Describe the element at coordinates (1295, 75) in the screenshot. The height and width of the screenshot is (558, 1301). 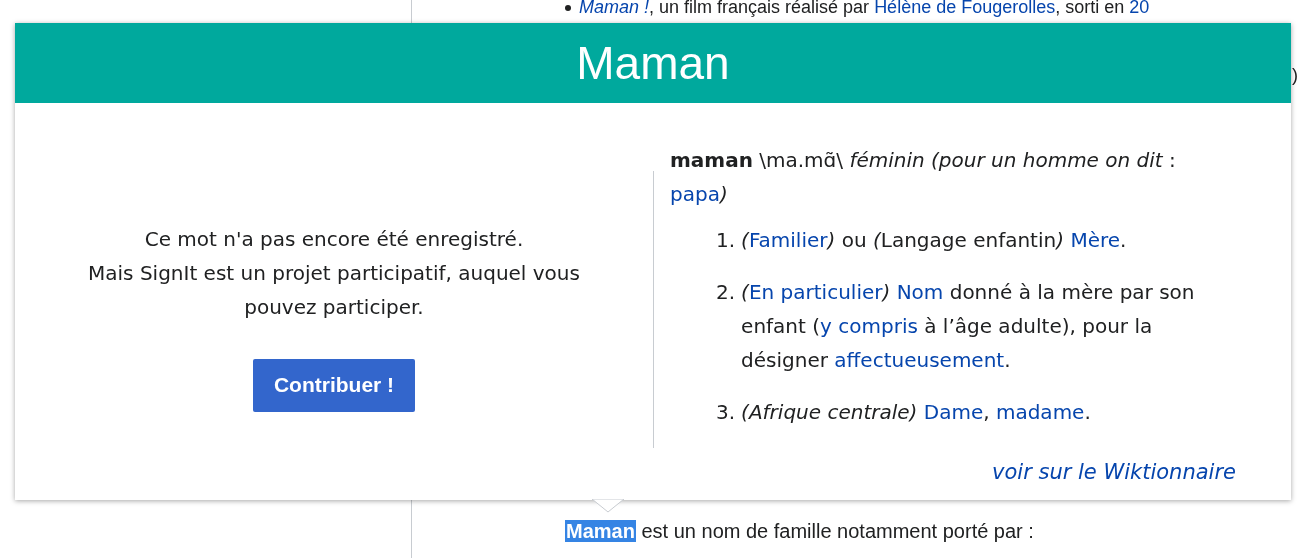
I see `text-fragment: )` at that location.